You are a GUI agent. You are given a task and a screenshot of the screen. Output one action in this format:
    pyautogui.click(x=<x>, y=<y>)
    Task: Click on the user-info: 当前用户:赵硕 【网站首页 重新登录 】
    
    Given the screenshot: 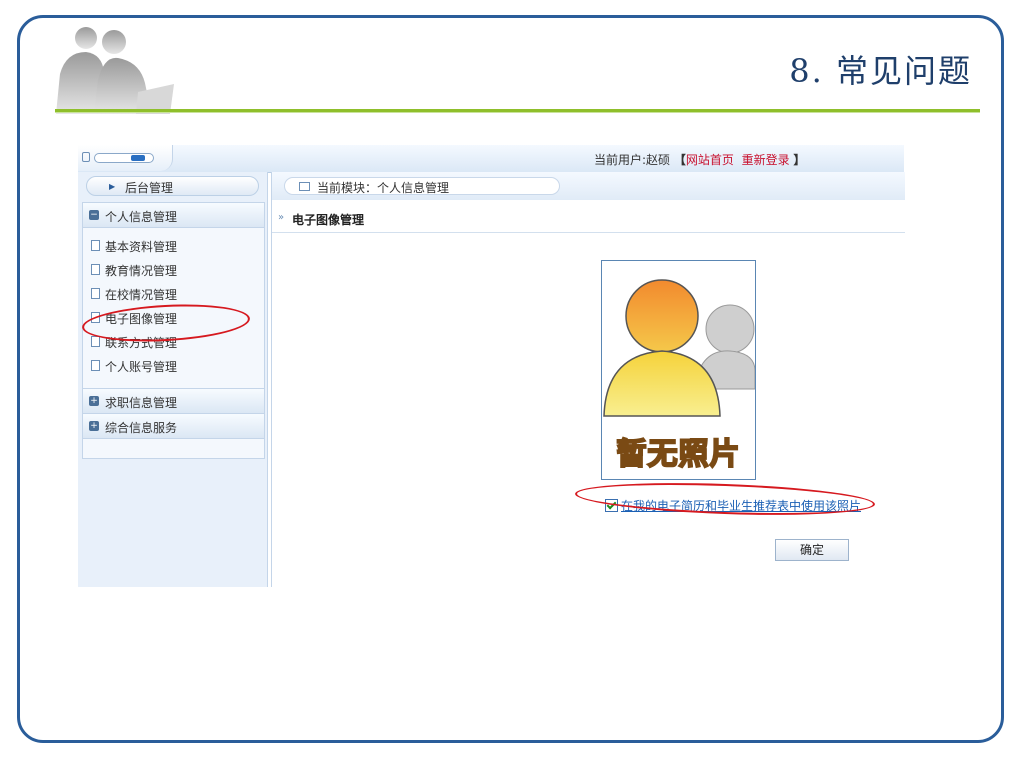 What is the action you would take?
    pyautogui.click(x=699, y=159)
    